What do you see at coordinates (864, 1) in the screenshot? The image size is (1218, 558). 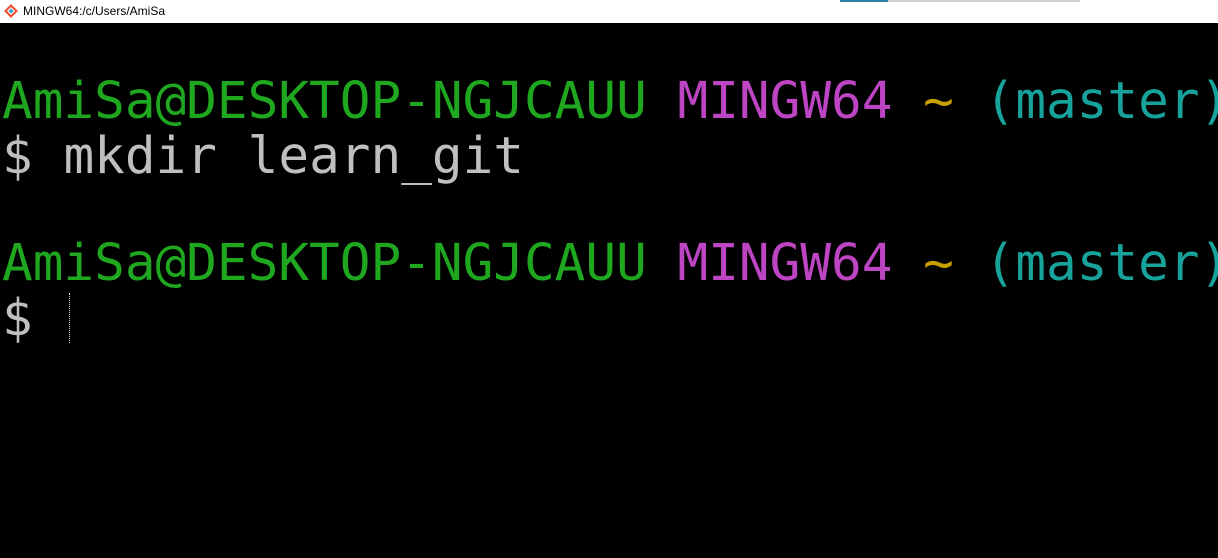 I see `titlebar-accent` at bounding box center [864, 1].